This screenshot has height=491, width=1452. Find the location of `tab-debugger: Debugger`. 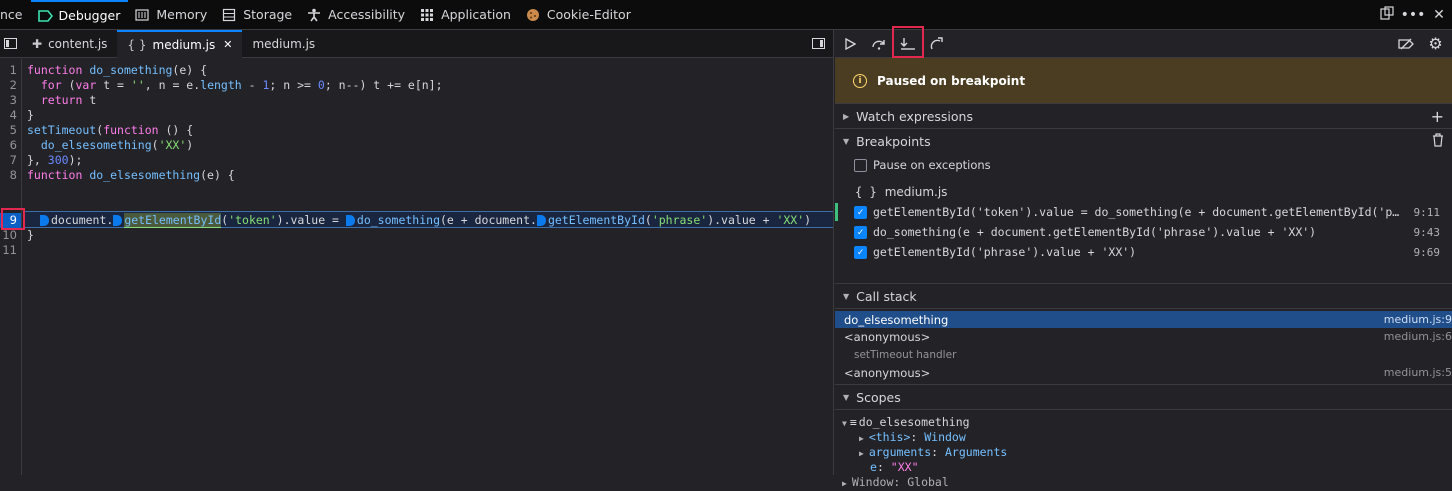

tab-debugger: Debugger is located at coordinates (79, 15).